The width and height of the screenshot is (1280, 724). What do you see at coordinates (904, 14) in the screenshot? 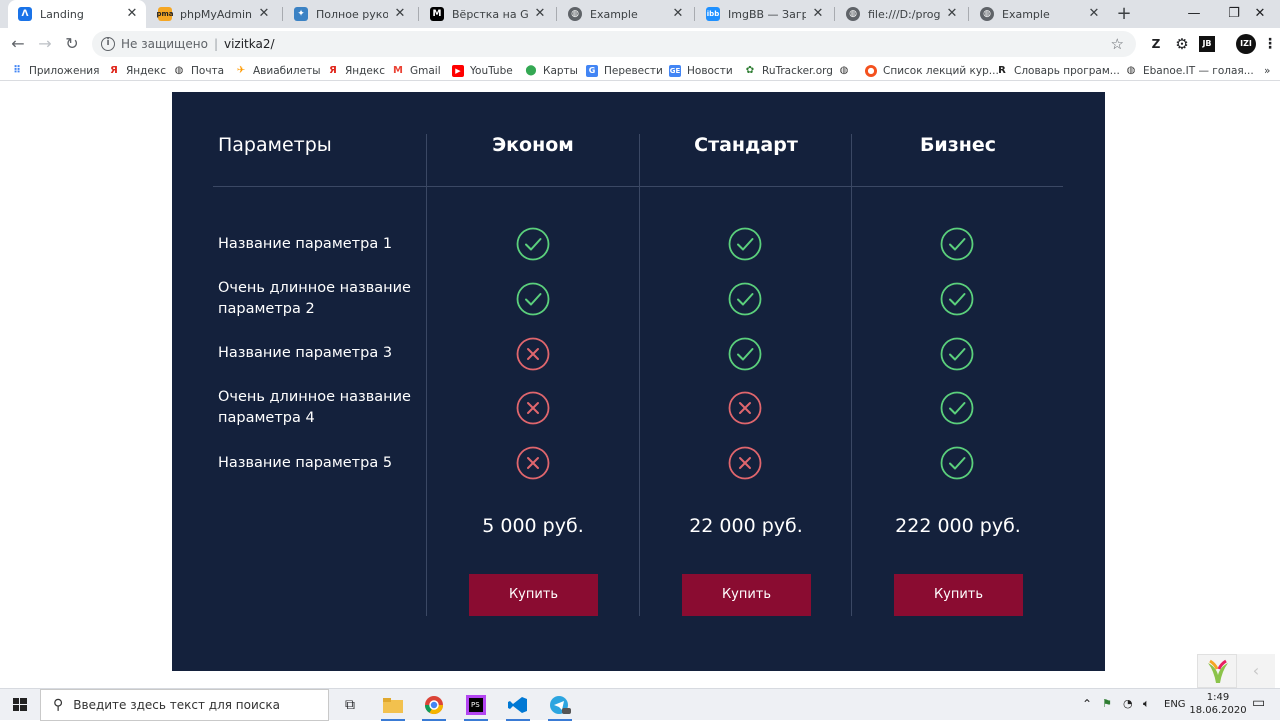
I see `tab-title: file:///D:/program` at bounding box center [904, 14].